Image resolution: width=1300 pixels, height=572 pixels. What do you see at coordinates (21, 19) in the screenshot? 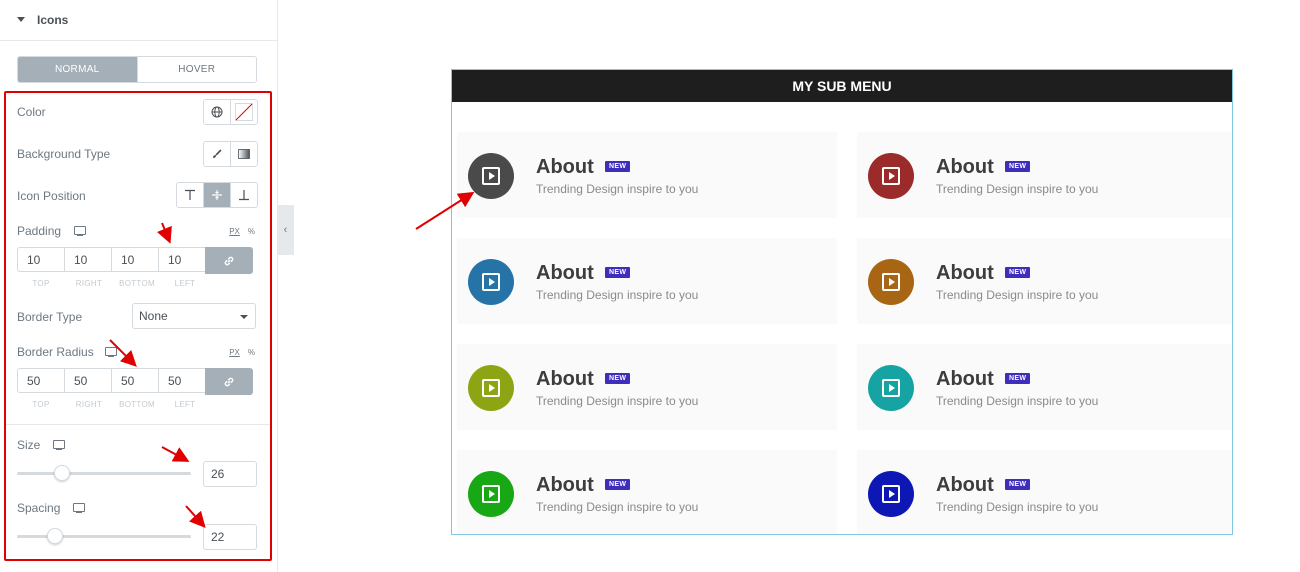
I see `caret-down-icon` at bounding box center [21, 19].